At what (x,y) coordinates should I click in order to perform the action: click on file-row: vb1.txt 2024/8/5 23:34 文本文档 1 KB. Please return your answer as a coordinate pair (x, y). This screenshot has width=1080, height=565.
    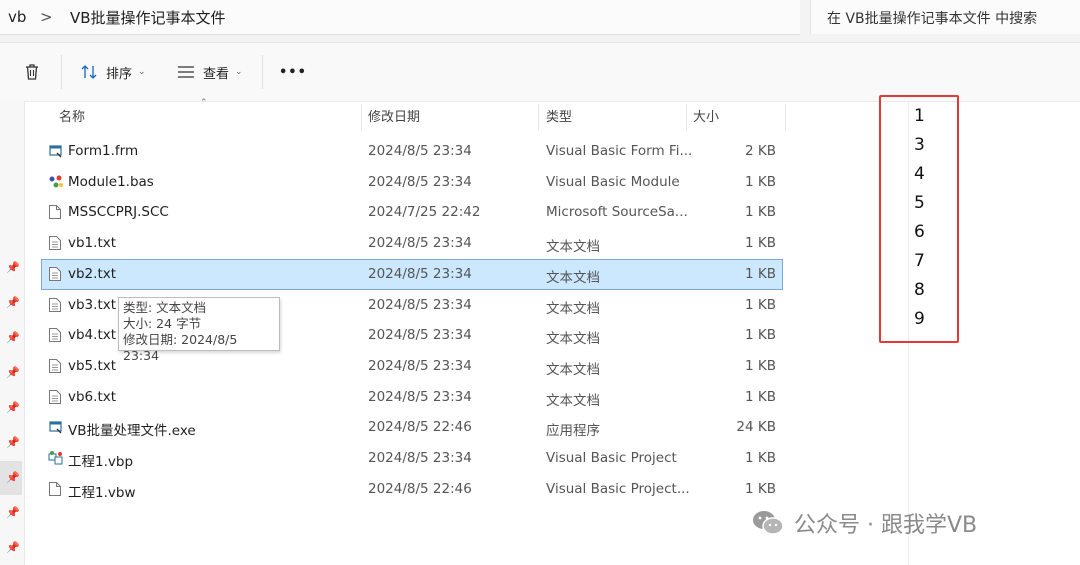
    Looking at the image, I should click on (412, 243).